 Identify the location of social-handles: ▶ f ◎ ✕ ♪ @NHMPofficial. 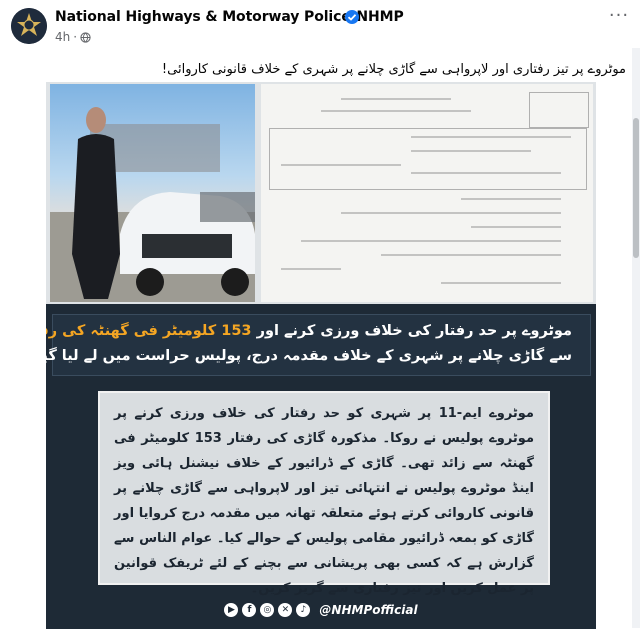
(321, 610).